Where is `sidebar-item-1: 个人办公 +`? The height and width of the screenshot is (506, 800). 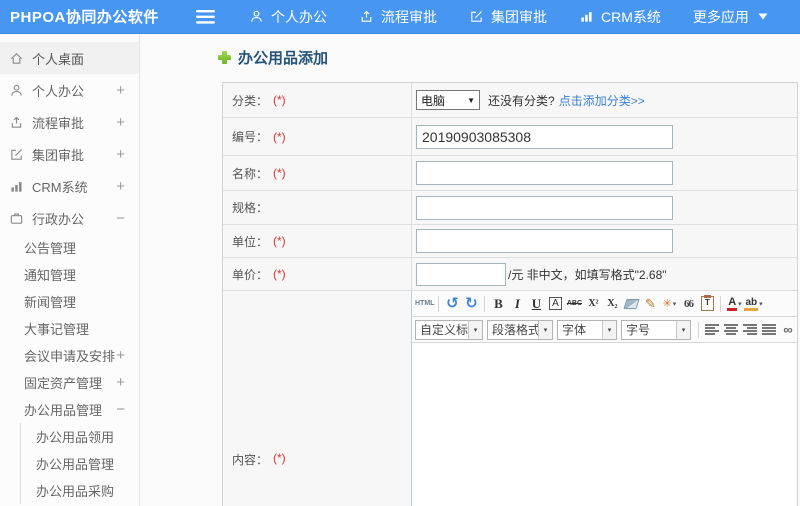 sidebar-item-1: 个人办公 + is located at coordinates (69, 90).